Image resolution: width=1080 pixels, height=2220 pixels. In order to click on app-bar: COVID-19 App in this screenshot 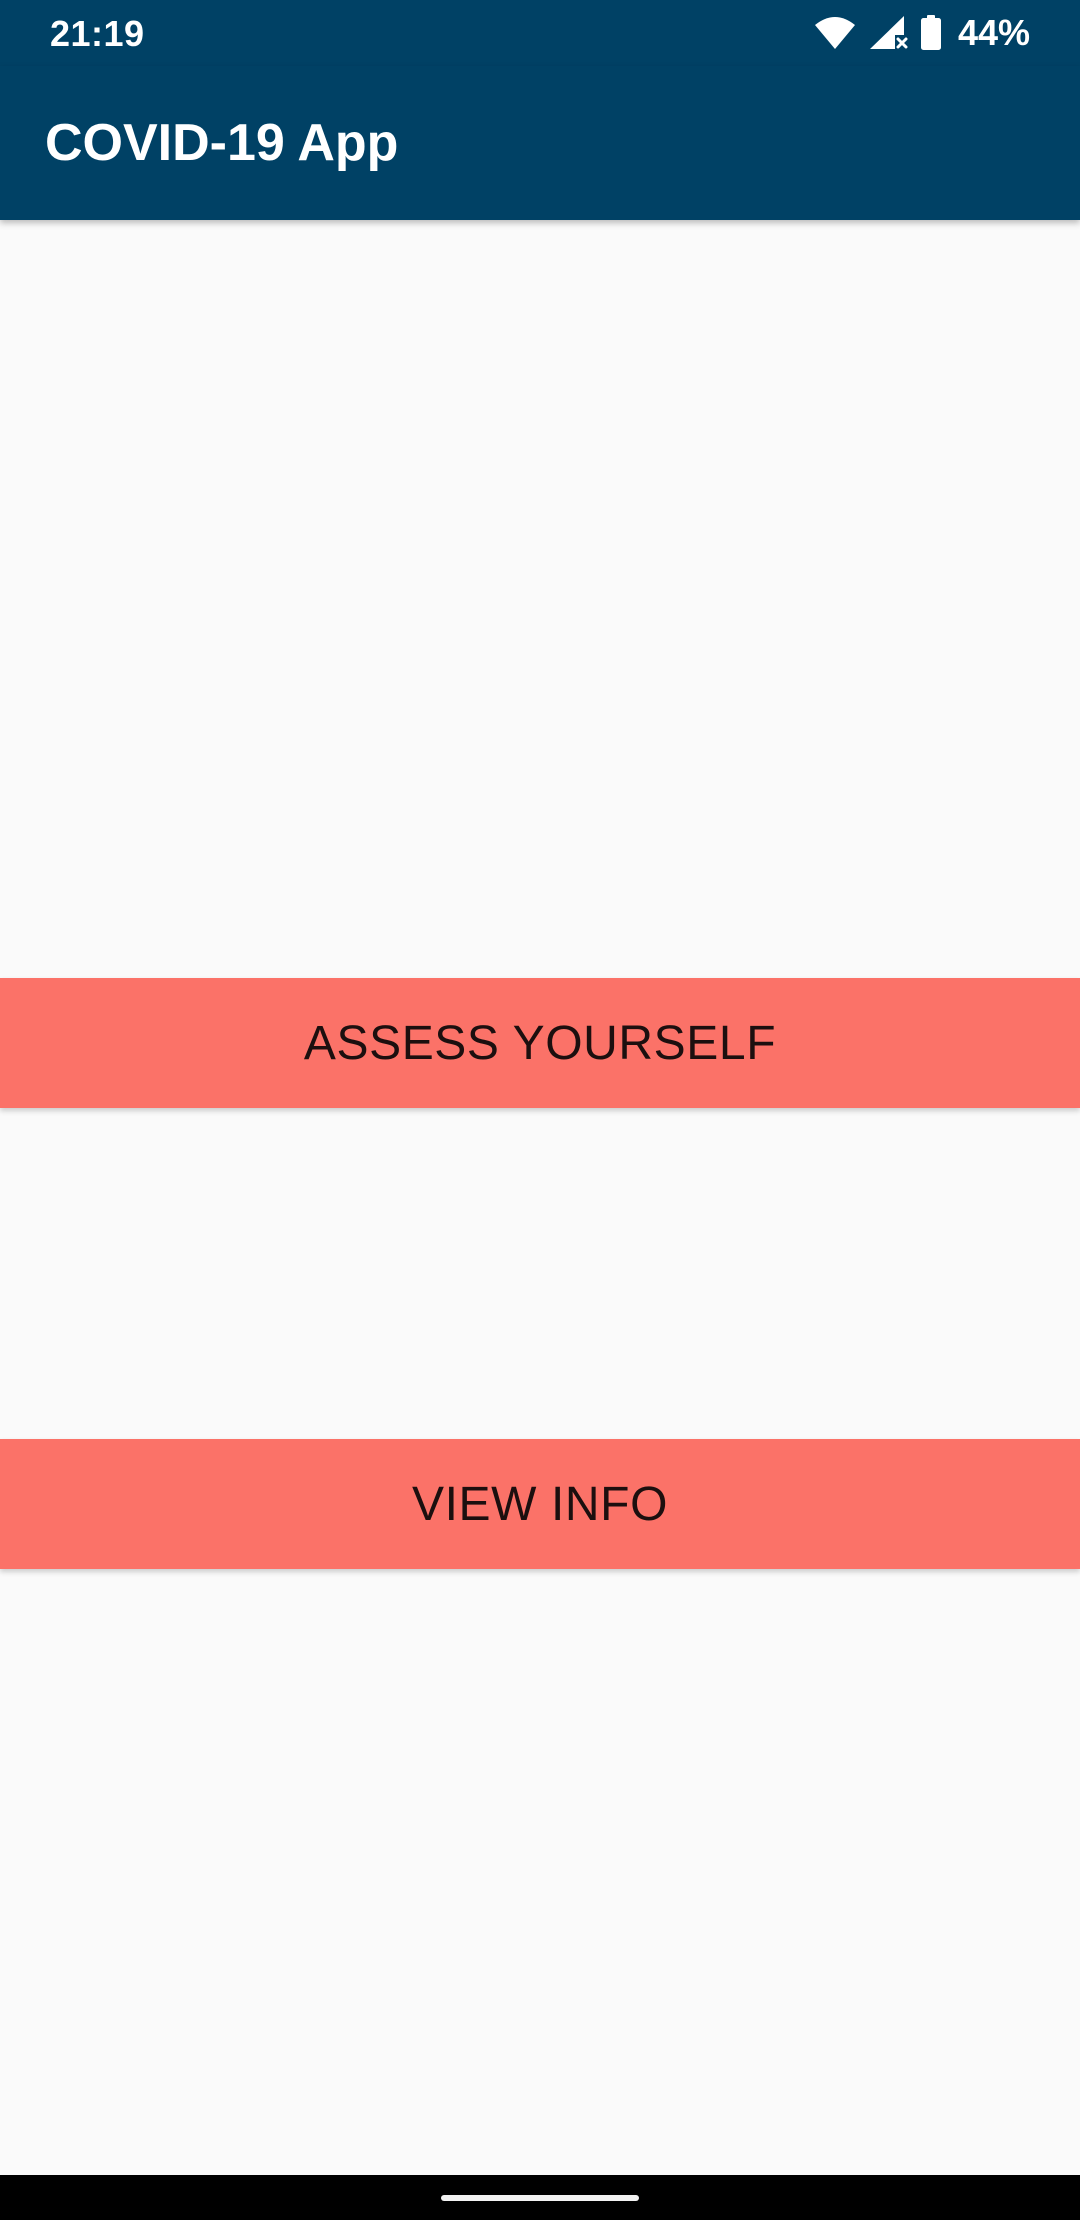, I will do `click(540, 143)`.